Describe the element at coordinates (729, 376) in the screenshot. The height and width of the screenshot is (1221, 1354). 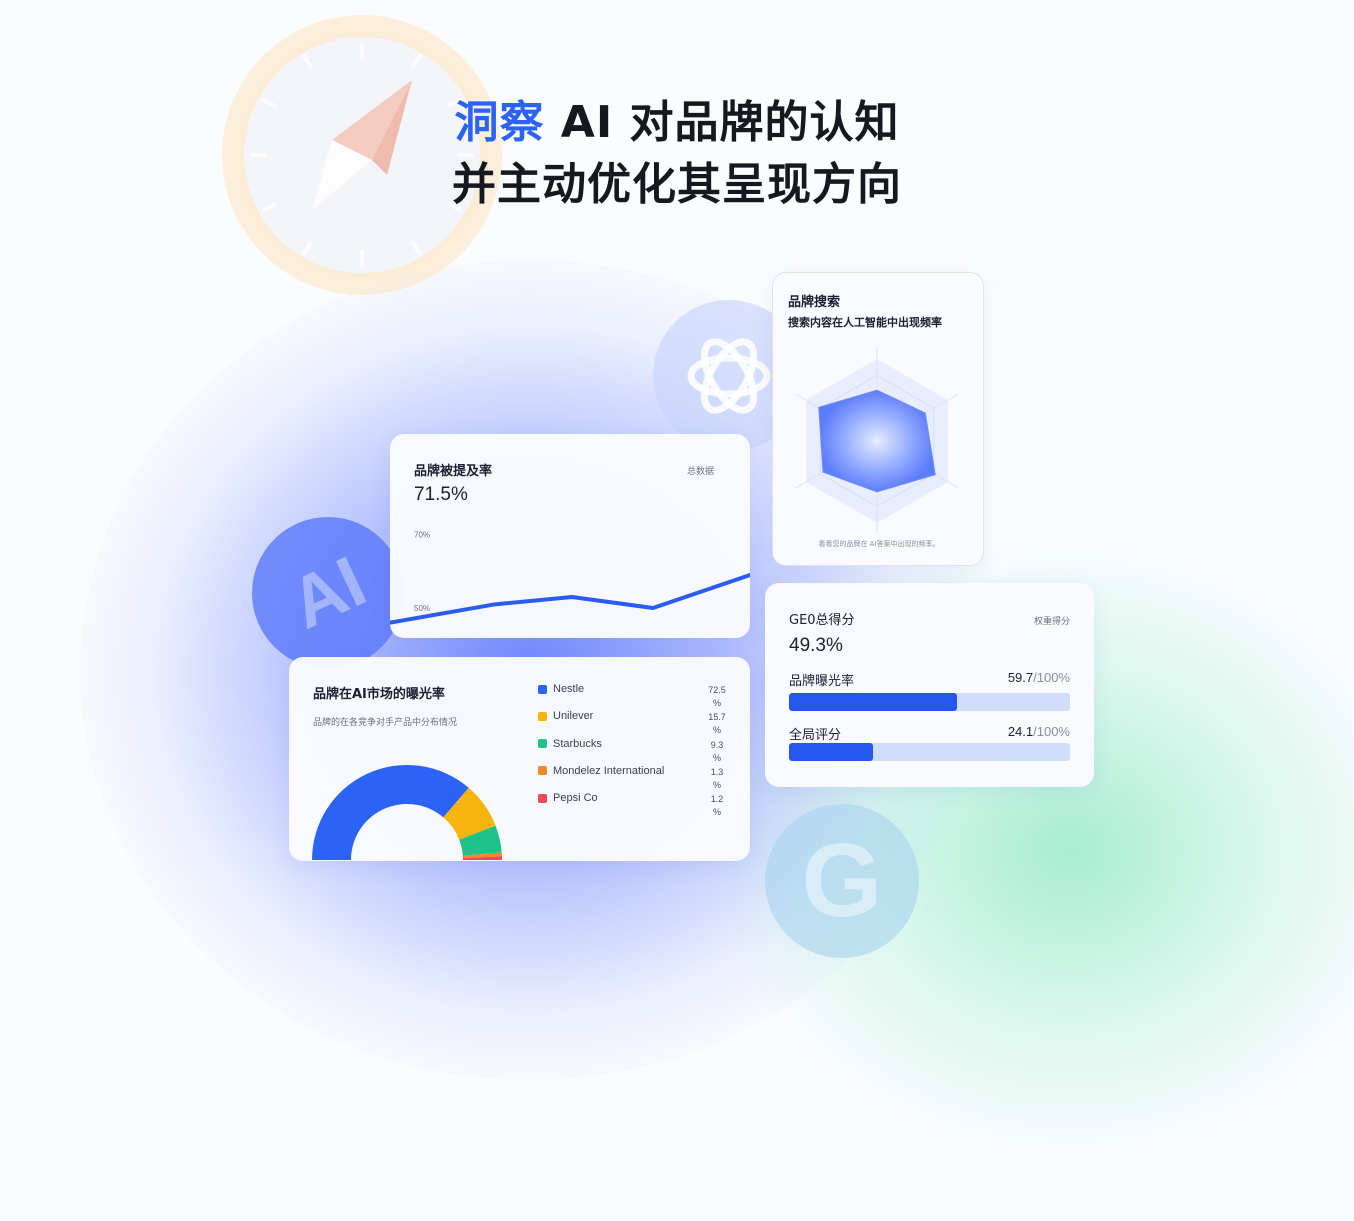
I see `openai-icon` at that location.